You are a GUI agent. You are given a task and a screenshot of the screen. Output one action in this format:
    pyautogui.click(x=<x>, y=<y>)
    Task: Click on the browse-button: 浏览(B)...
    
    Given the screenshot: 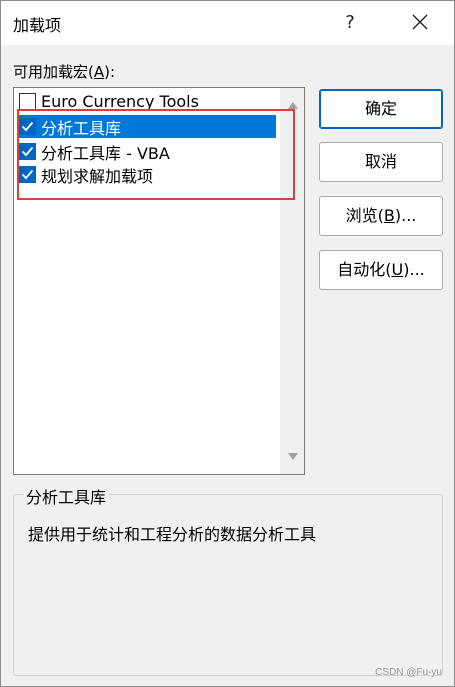 What is the action you would take?
    pyautogui.click(x=381, y=216)
    